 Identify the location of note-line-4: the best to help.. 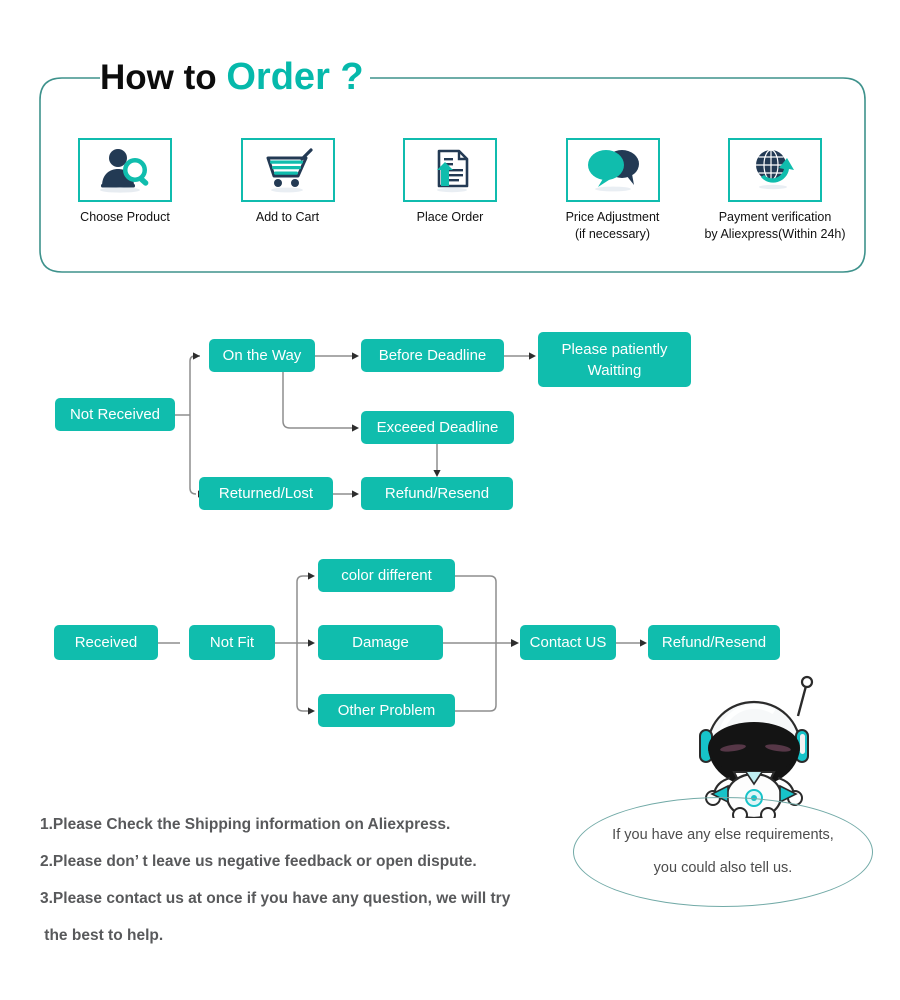
(102, 935).